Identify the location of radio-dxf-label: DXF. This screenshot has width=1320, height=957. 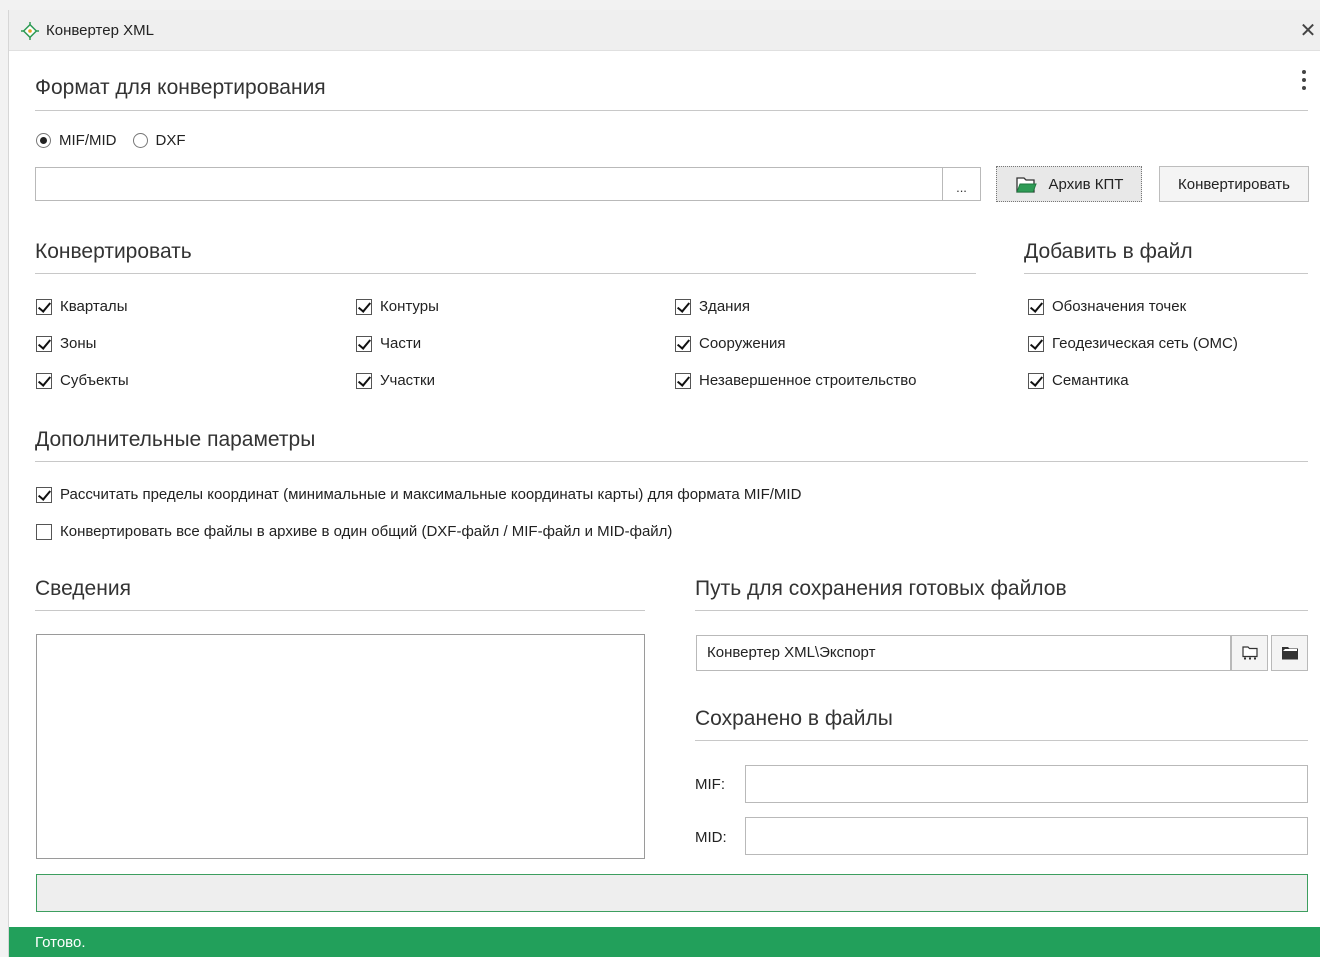
(170, 140).